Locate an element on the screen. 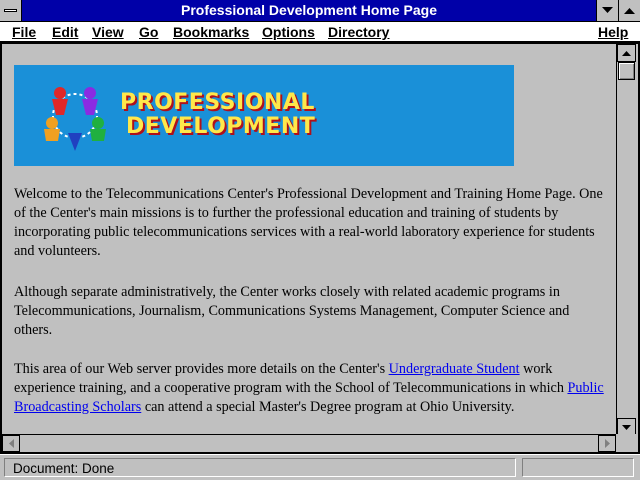 Image resolution: width=640 pixels, height=480 pixels. status-bar: Document: Done is located at coordinates (320, 467).